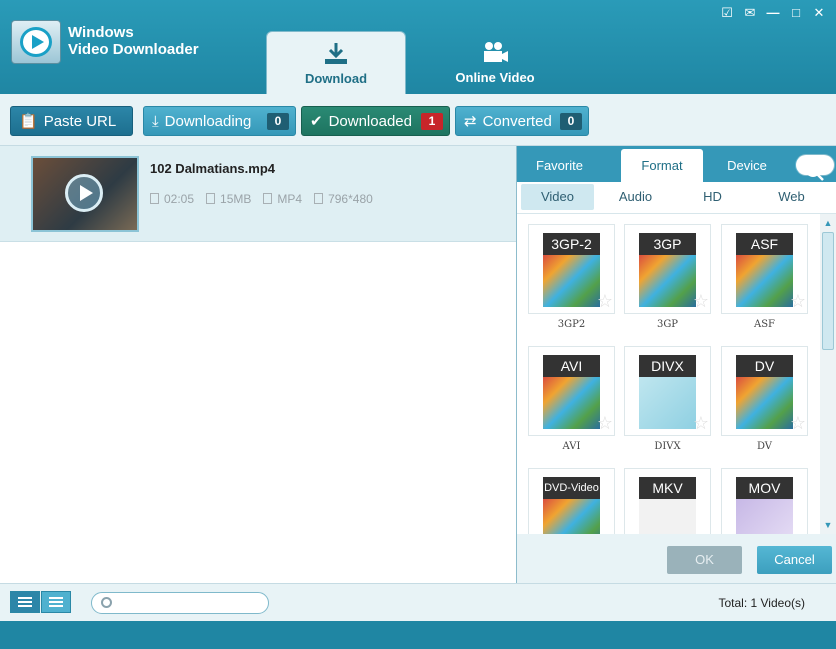 The width and height of the screenshot is (836, 649). What do you see at coordinates (282, 199) in the screenshot?
I see `file-format: MP4` at bounding box center [282, 199].